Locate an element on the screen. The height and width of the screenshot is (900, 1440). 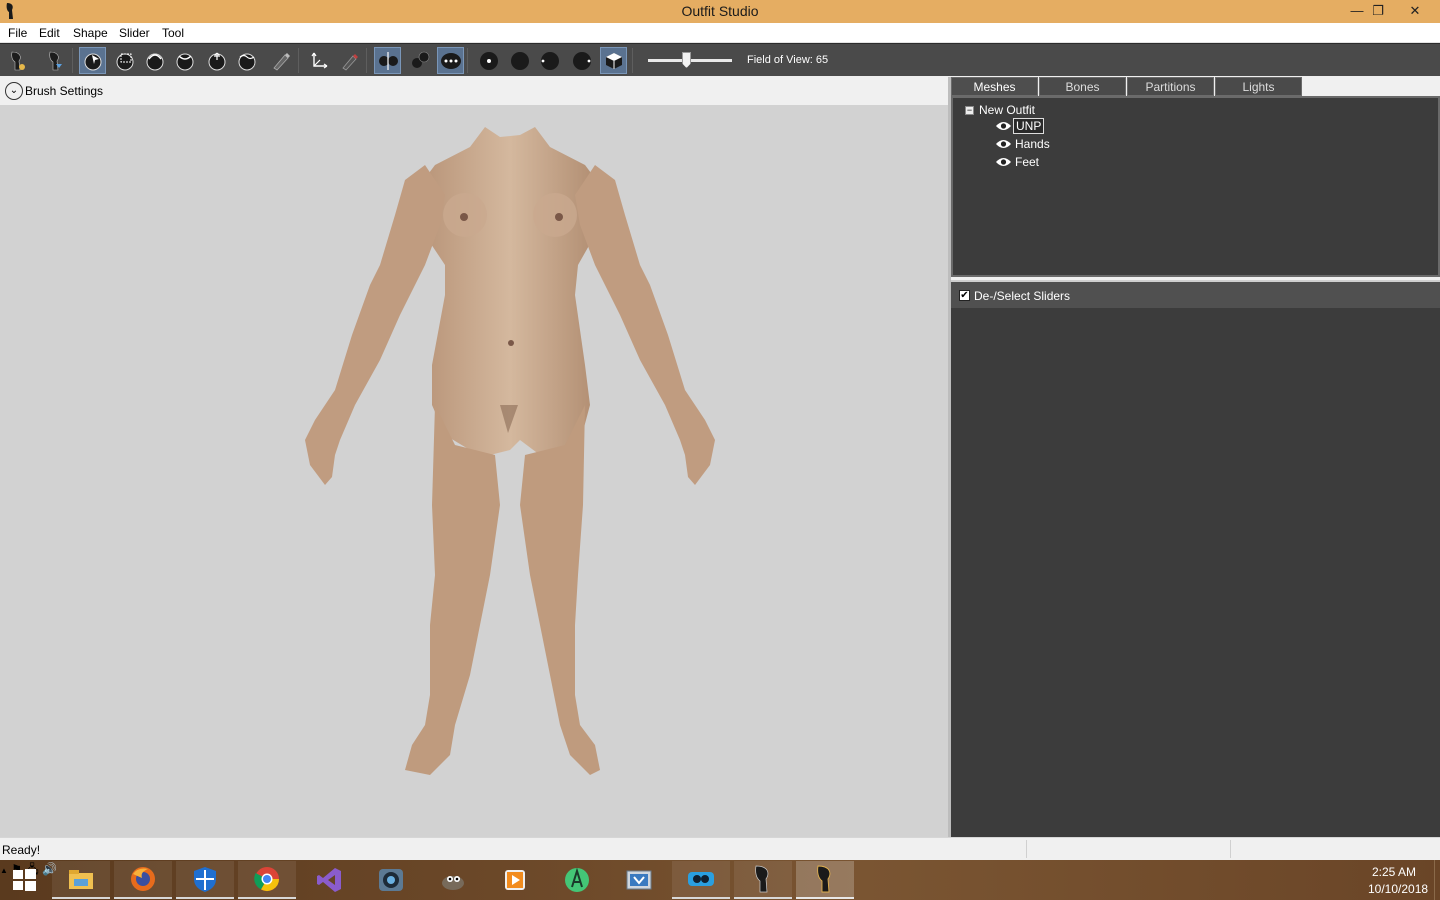
taskbar-outfit-studio is located at coordinates (763, 880).